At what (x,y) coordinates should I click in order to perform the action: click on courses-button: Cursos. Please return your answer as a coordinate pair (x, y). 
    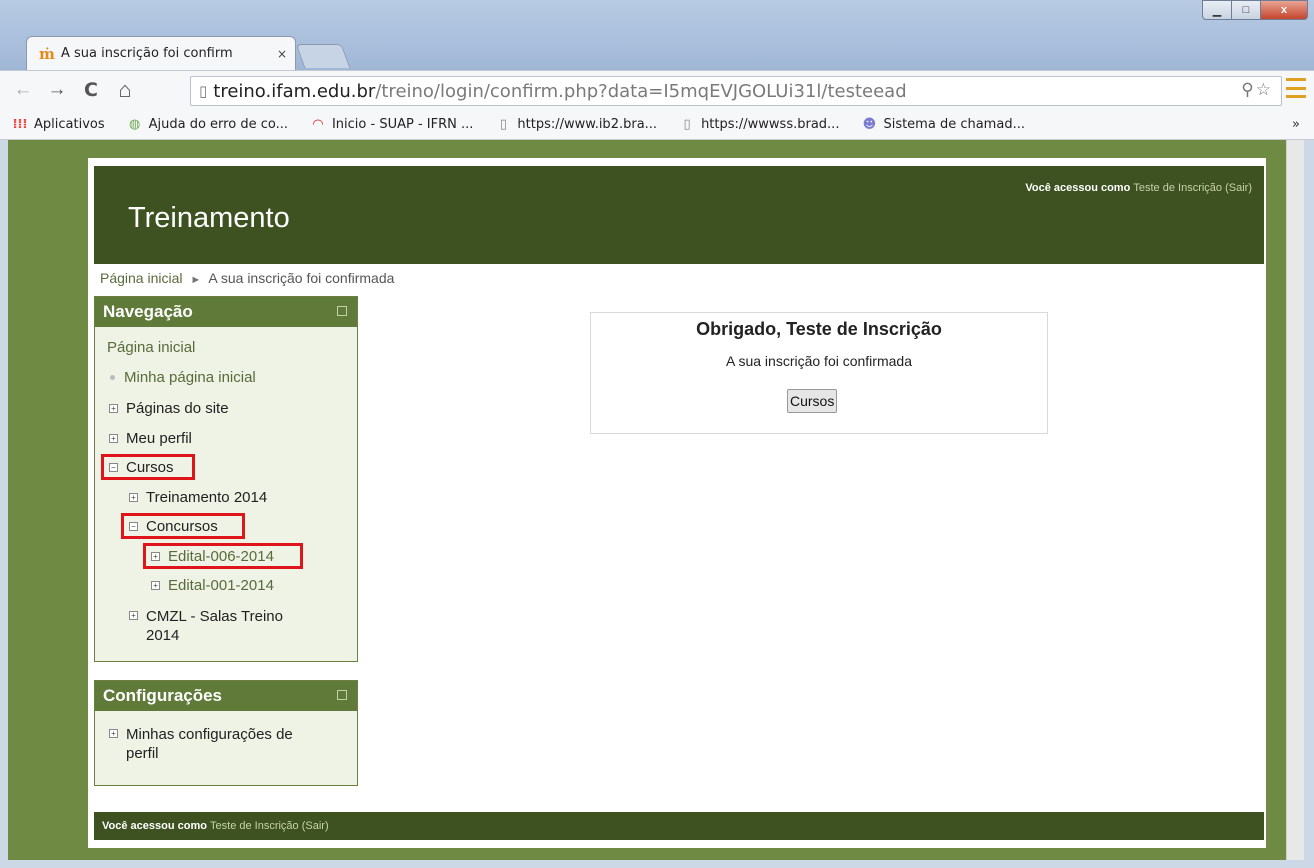
    Looking at the image, I should click on (812, 401).